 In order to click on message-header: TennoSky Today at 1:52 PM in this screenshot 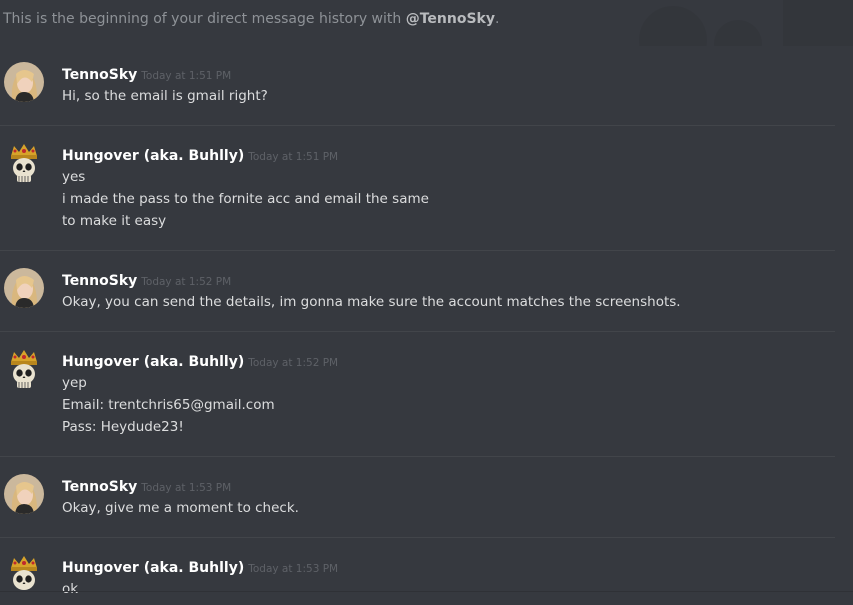, I will do `click(146, 279)`.